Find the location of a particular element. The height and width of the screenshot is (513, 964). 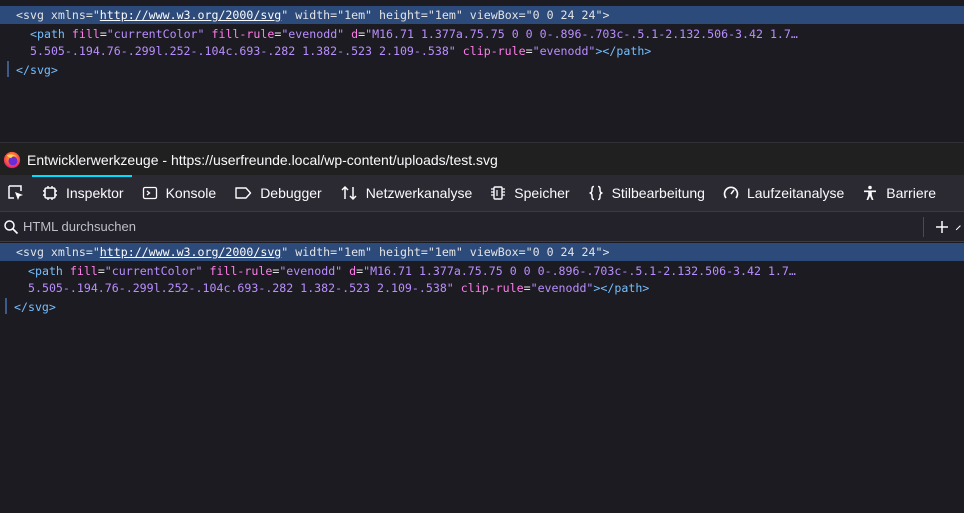

attr-value: "currentColor" is located at coordinates (153, 271).